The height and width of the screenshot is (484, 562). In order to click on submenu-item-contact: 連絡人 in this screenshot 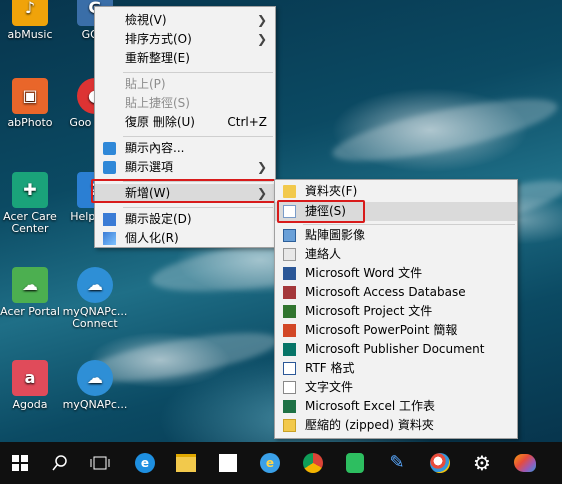, I will do `click(396, 254)`.